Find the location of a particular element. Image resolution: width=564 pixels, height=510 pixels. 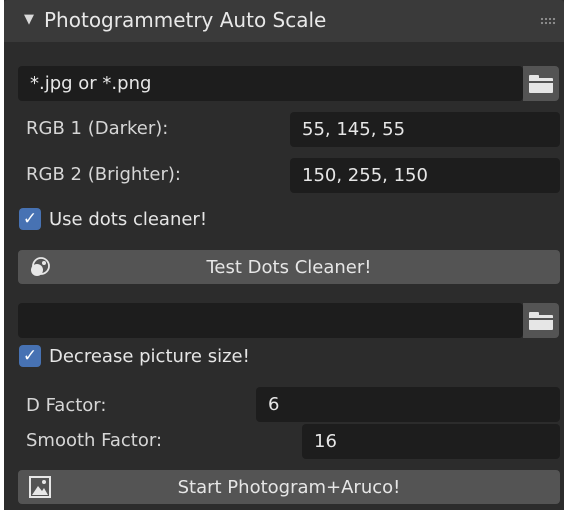

rgb2-value: 150, 255, 150 is located at coordinates (365, 175).